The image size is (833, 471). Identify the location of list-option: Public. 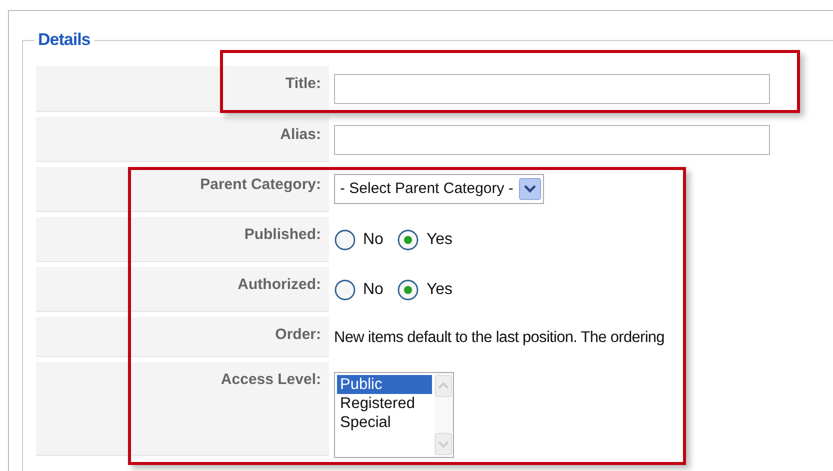
(384, 384).